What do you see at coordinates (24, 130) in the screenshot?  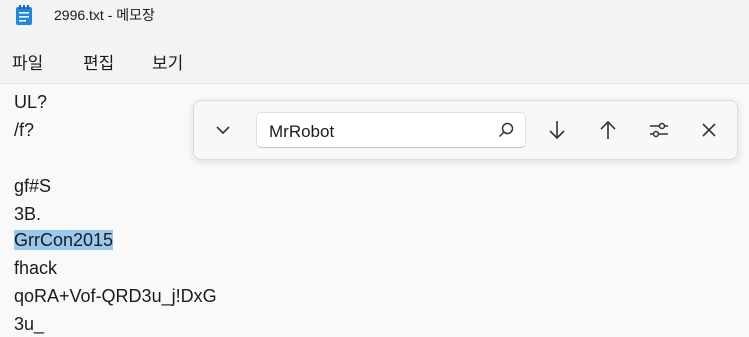 I see `text-line: /f?` at bounding box center [24, 130].